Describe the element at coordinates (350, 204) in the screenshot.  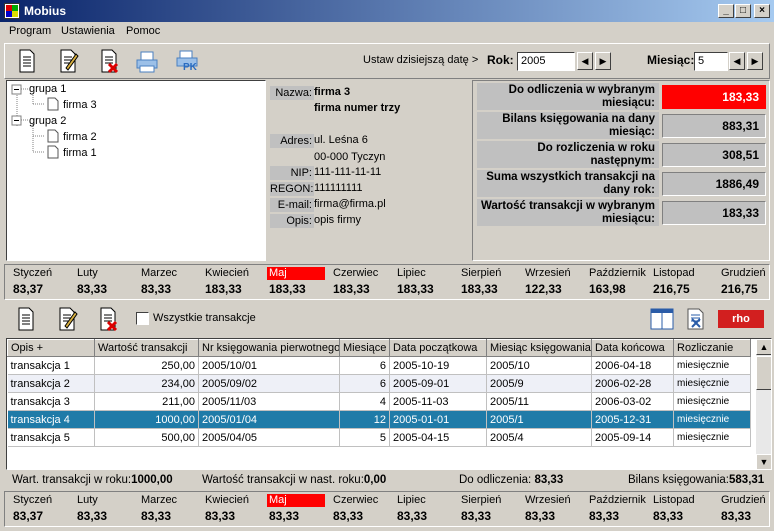
I see `email-value: firma@firma.pl` at that location.